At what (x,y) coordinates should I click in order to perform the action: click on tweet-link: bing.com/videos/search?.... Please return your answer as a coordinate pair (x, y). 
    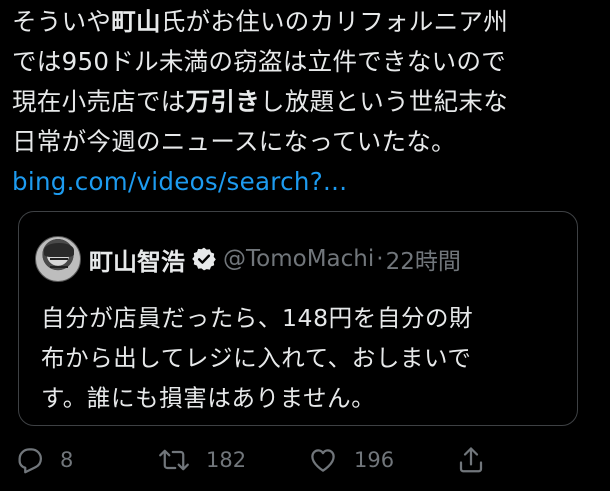
    Looking at the image, I should click on (179, 181).